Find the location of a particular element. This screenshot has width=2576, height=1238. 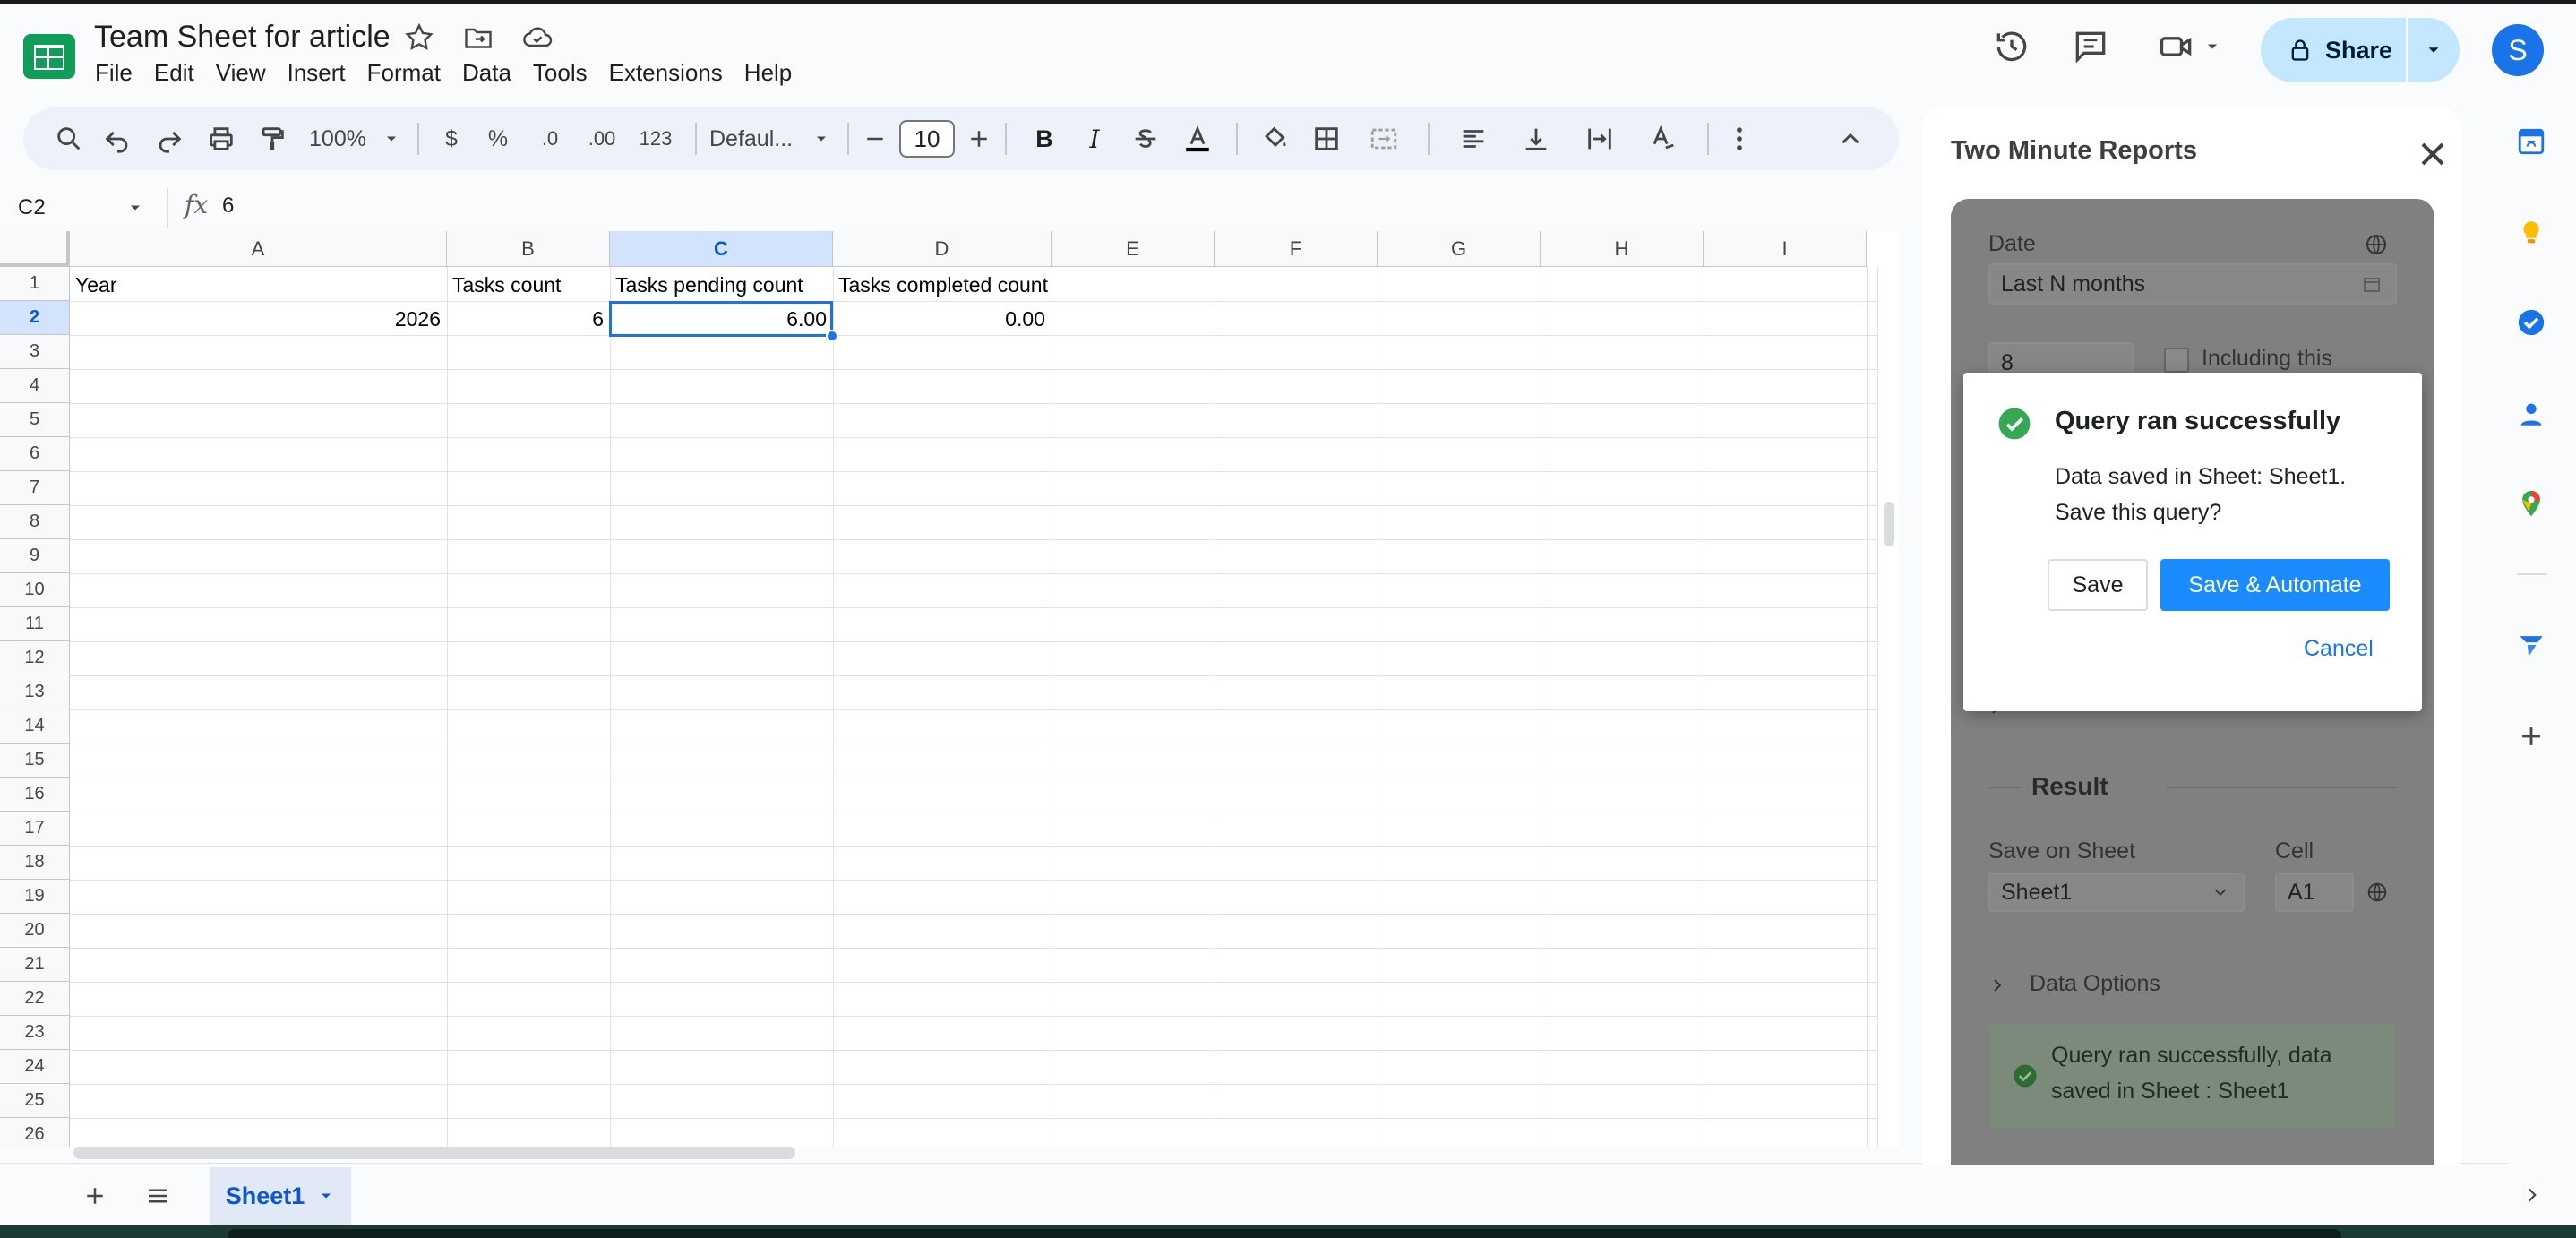

cell-d1: Tasks completed count is located at coordinates (945, 285).